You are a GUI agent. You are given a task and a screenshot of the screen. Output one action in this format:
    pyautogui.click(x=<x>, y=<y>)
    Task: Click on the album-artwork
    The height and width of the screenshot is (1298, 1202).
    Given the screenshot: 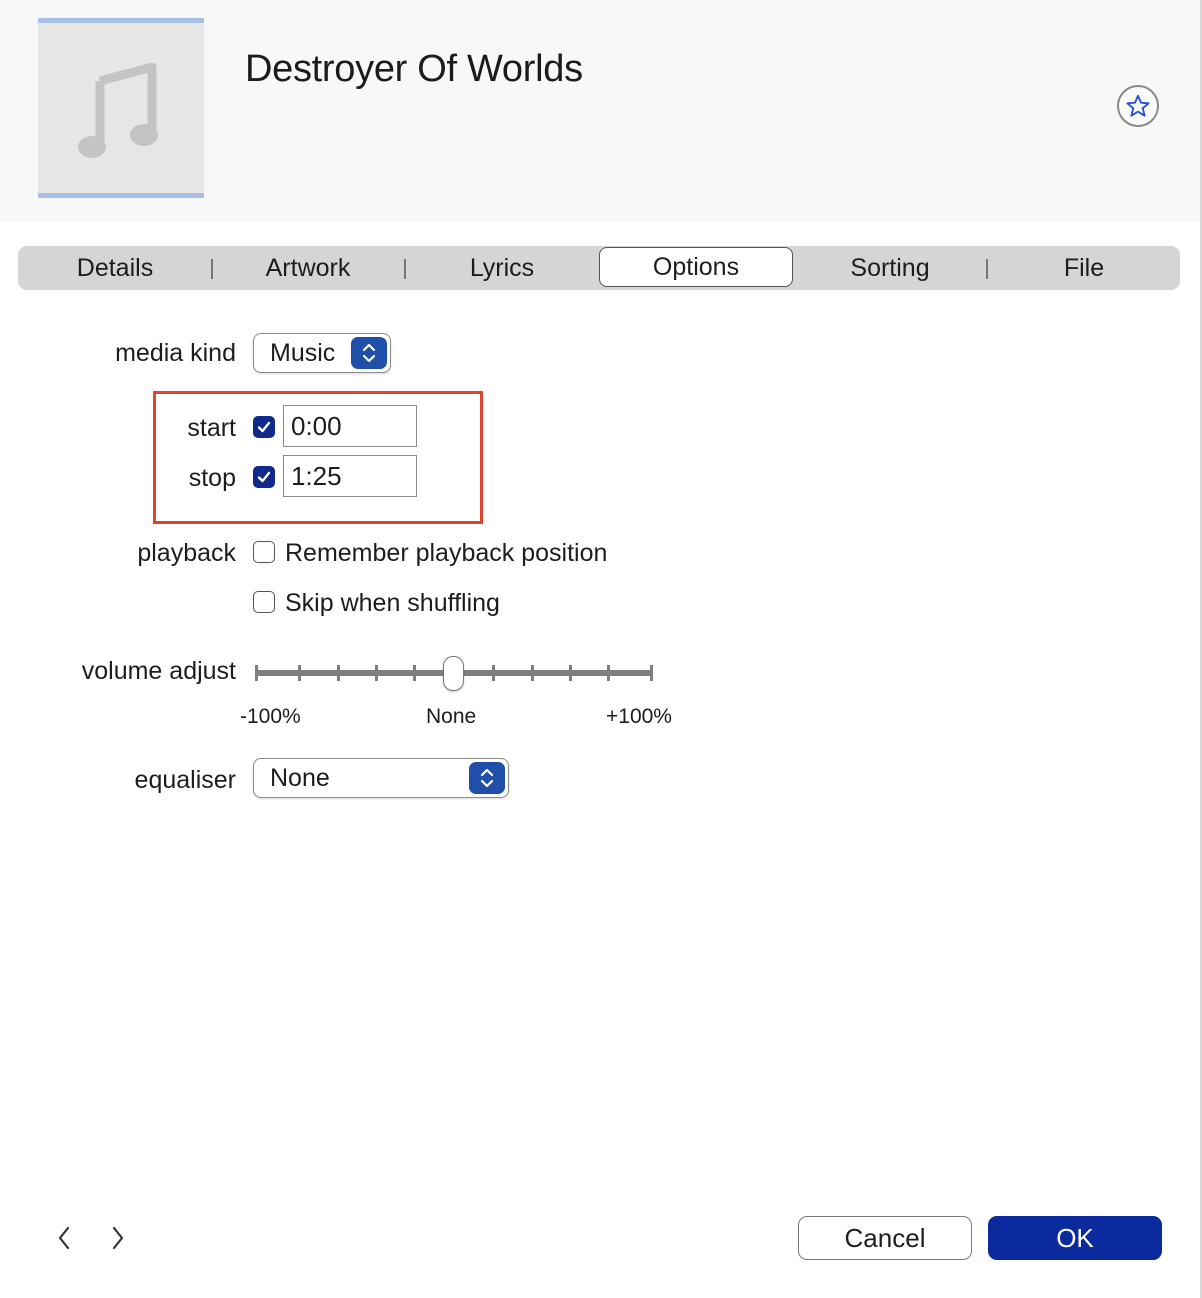 What is the action you would take?
    pyautogui.click(x=121, y=108)
    